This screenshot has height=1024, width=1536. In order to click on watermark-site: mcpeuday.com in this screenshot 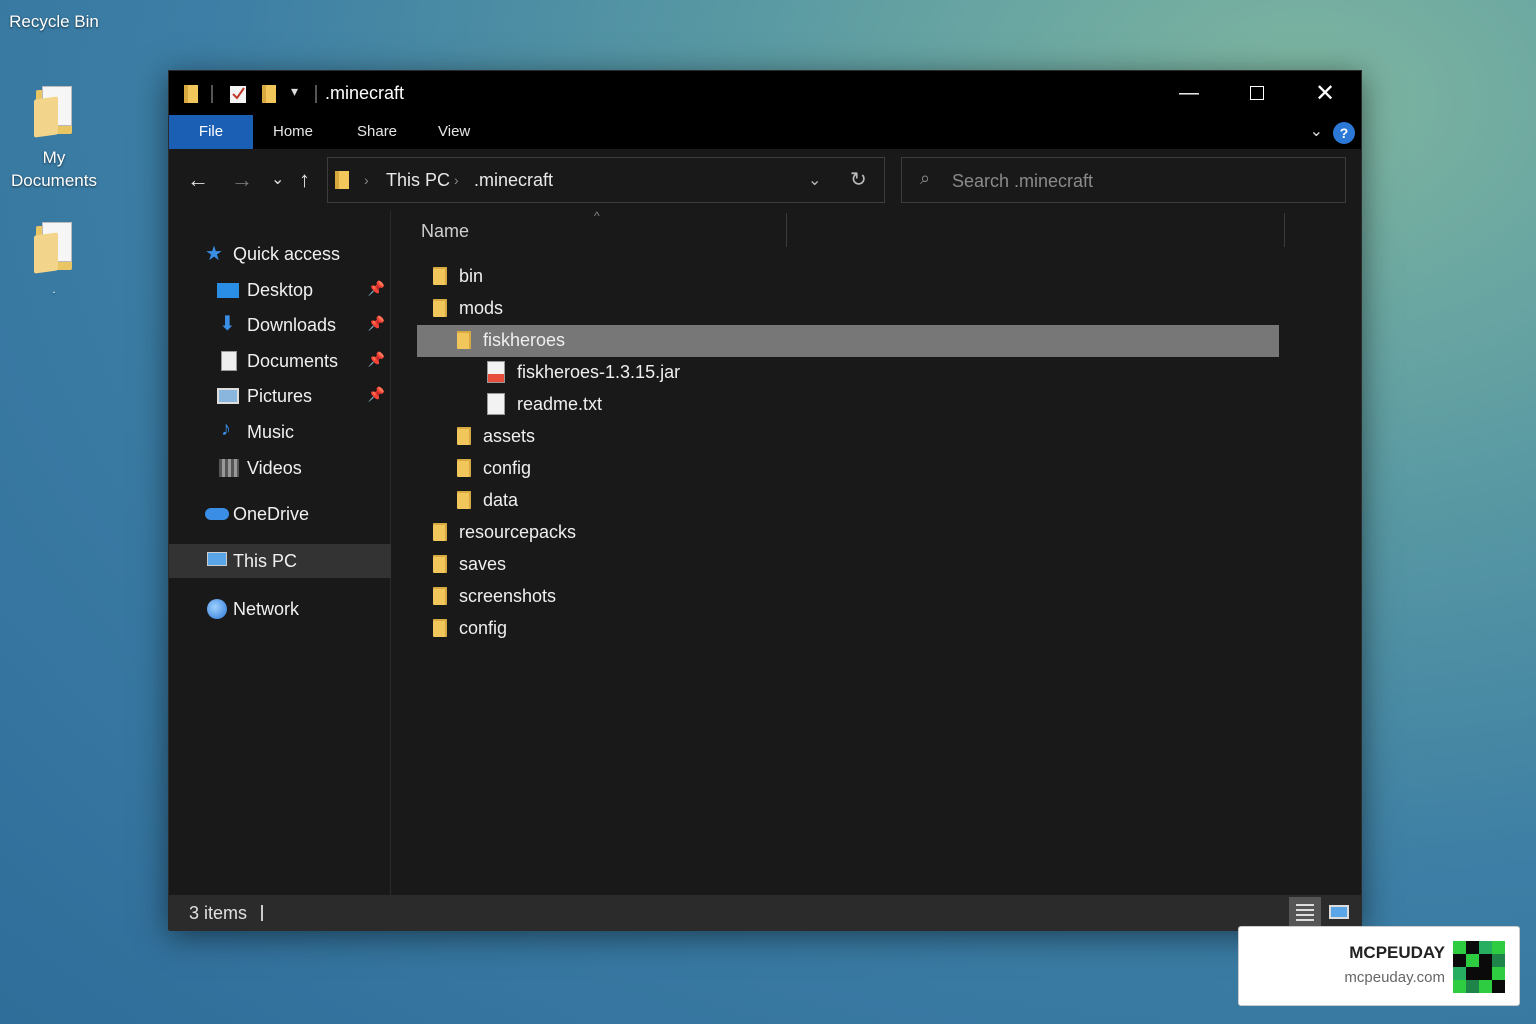, I will do `click(1394, 977)`.